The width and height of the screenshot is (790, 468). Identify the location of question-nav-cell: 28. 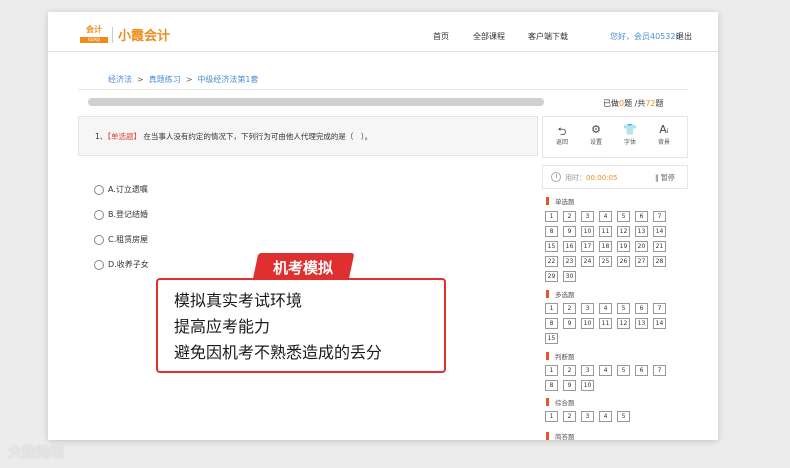
(659, 261).